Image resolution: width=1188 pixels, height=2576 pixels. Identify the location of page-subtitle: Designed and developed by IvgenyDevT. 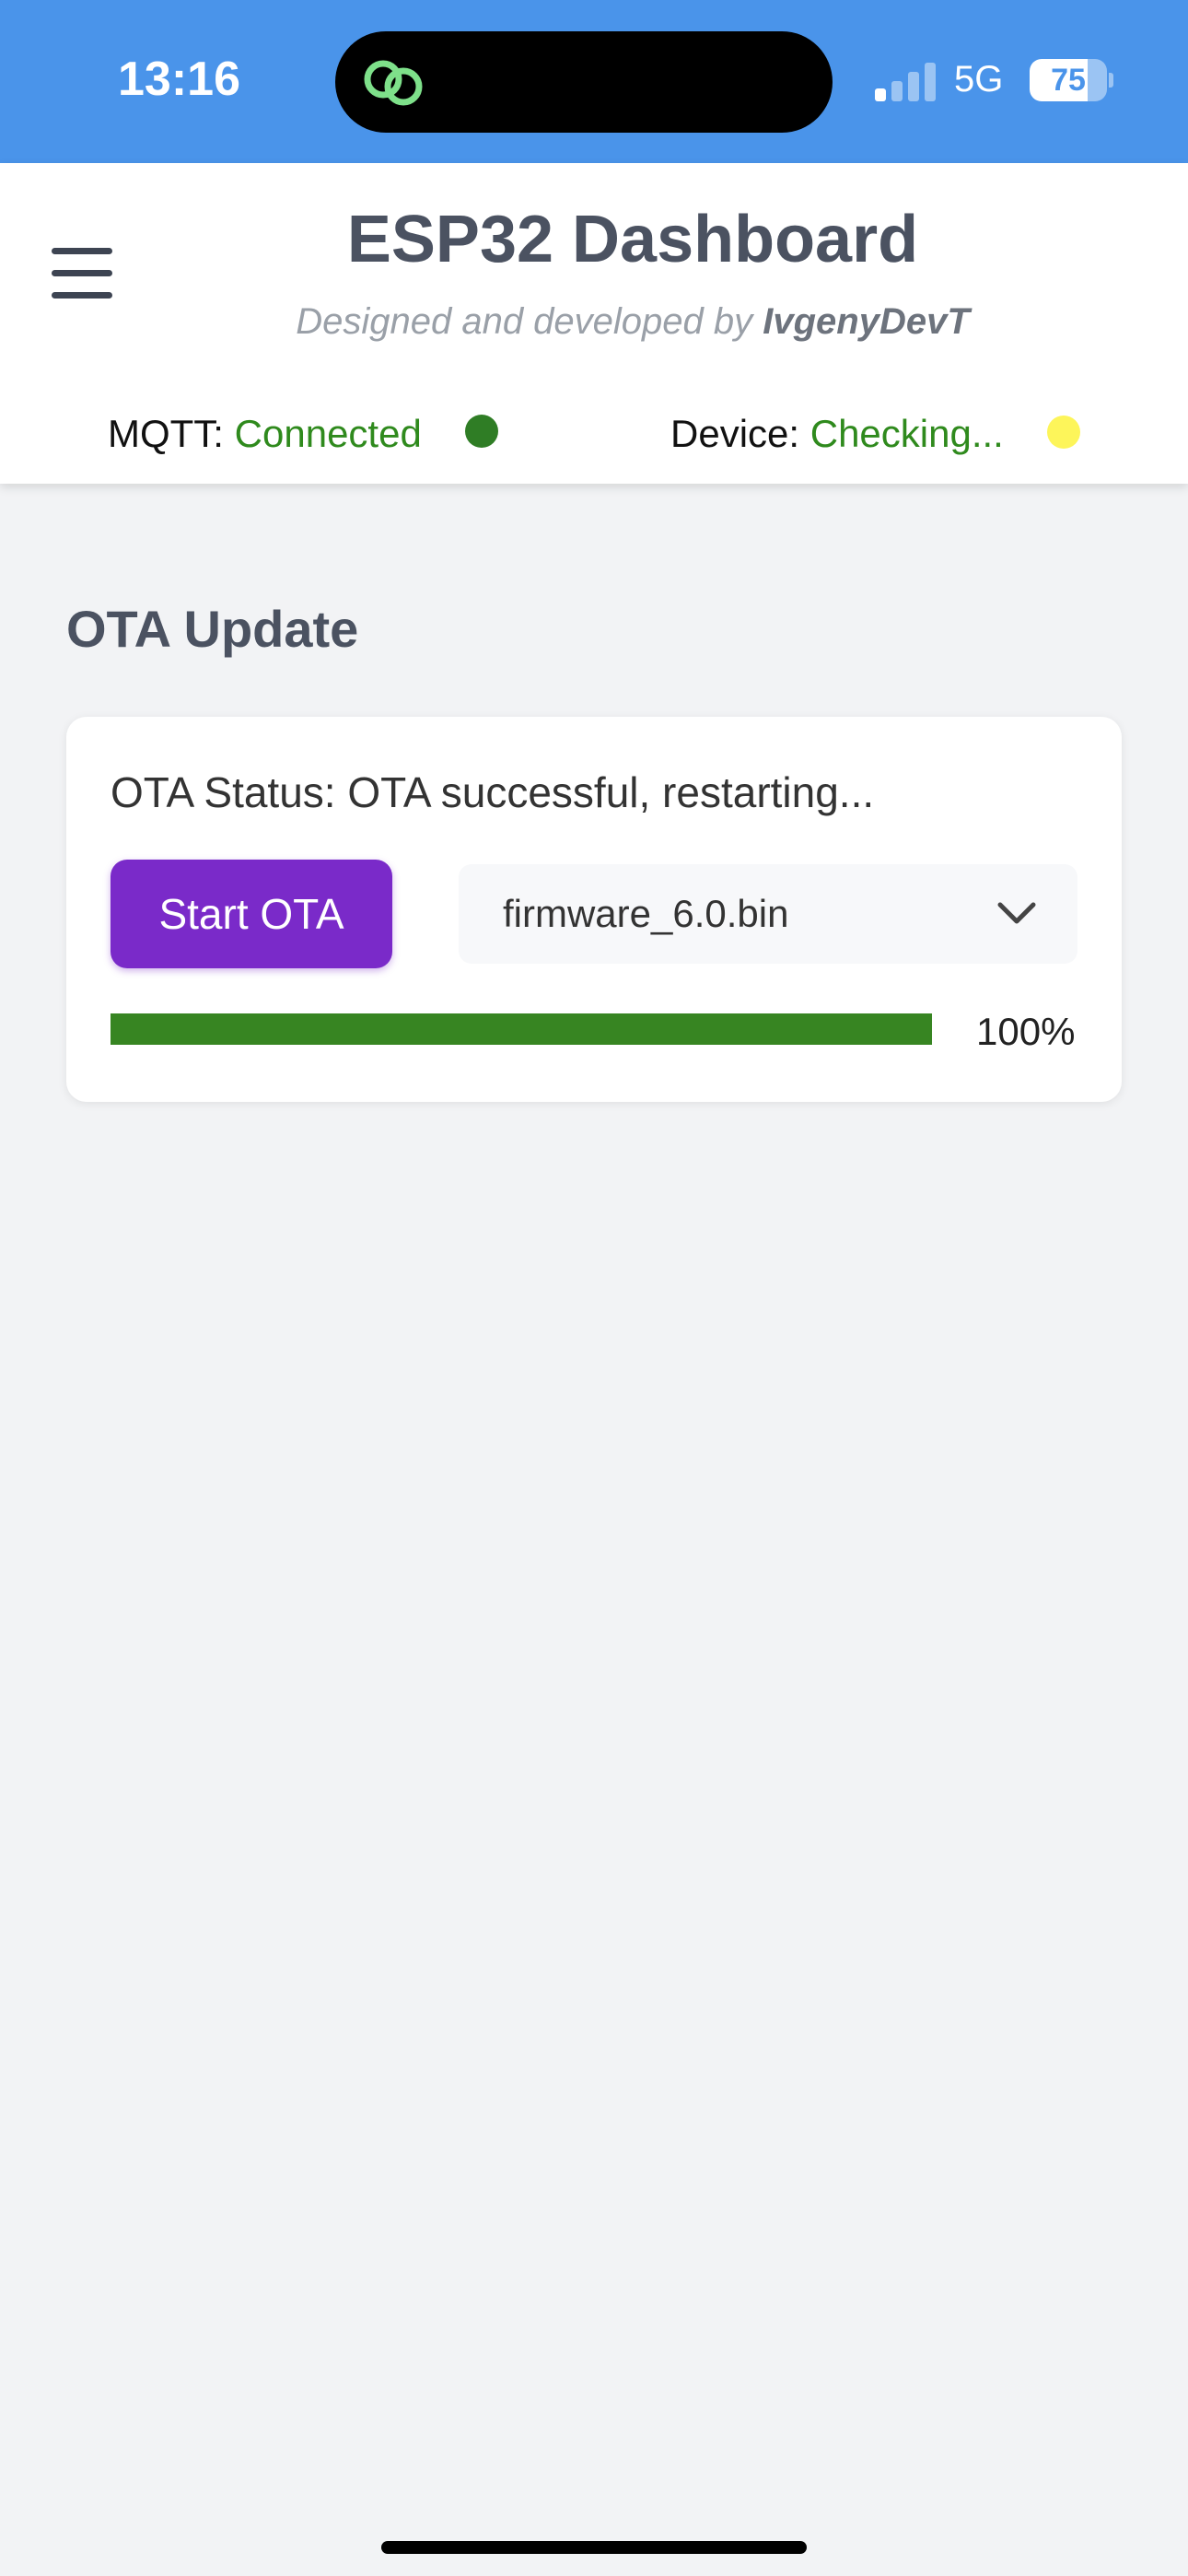
(594, 322).